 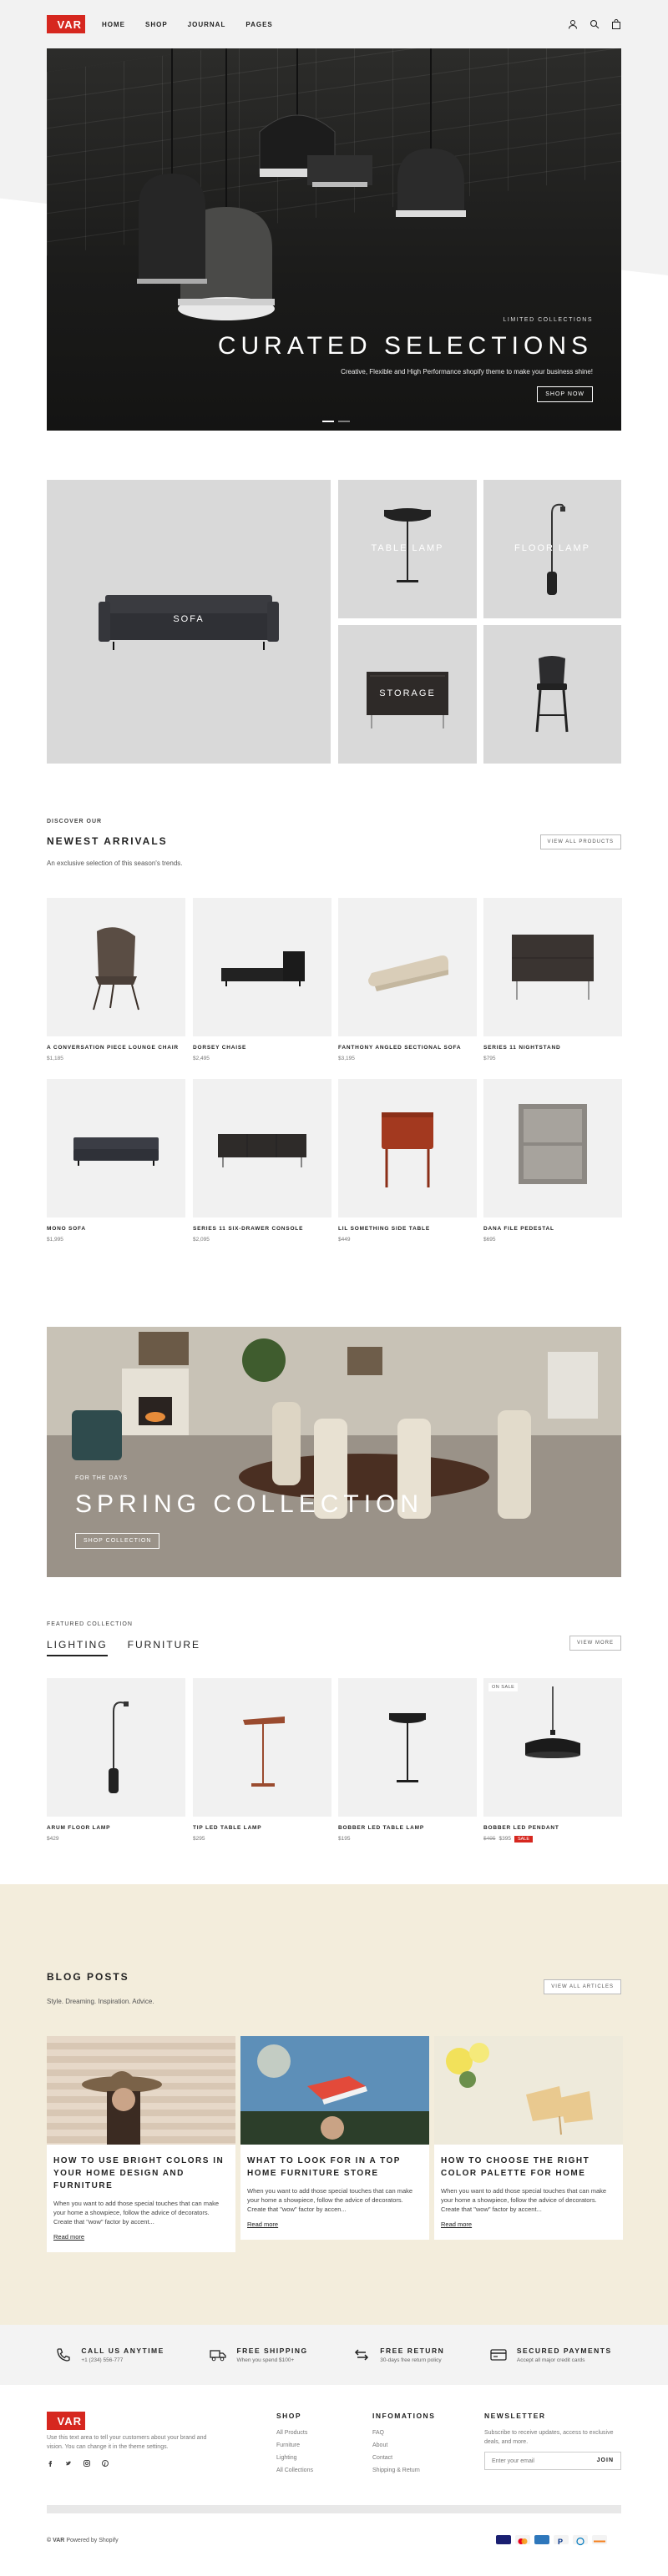 I want to click on footer-link: About, so click(x=379, y=2445).